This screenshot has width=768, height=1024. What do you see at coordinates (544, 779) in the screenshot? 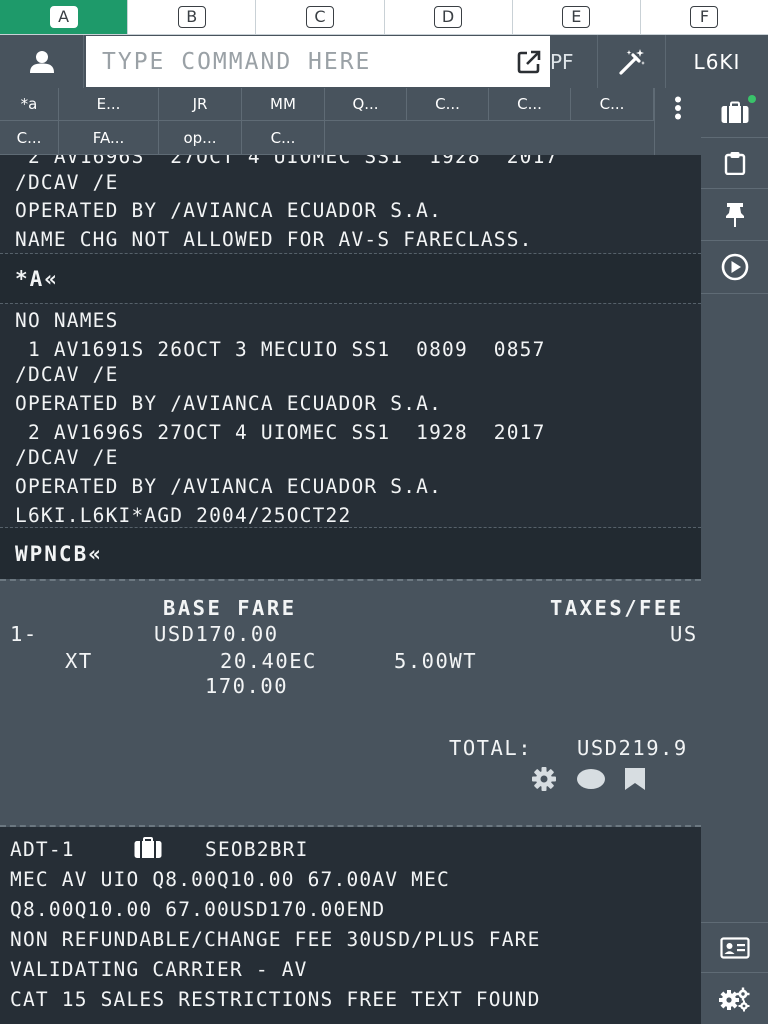
I see `settings-icon` at bounding box center [544, 779].